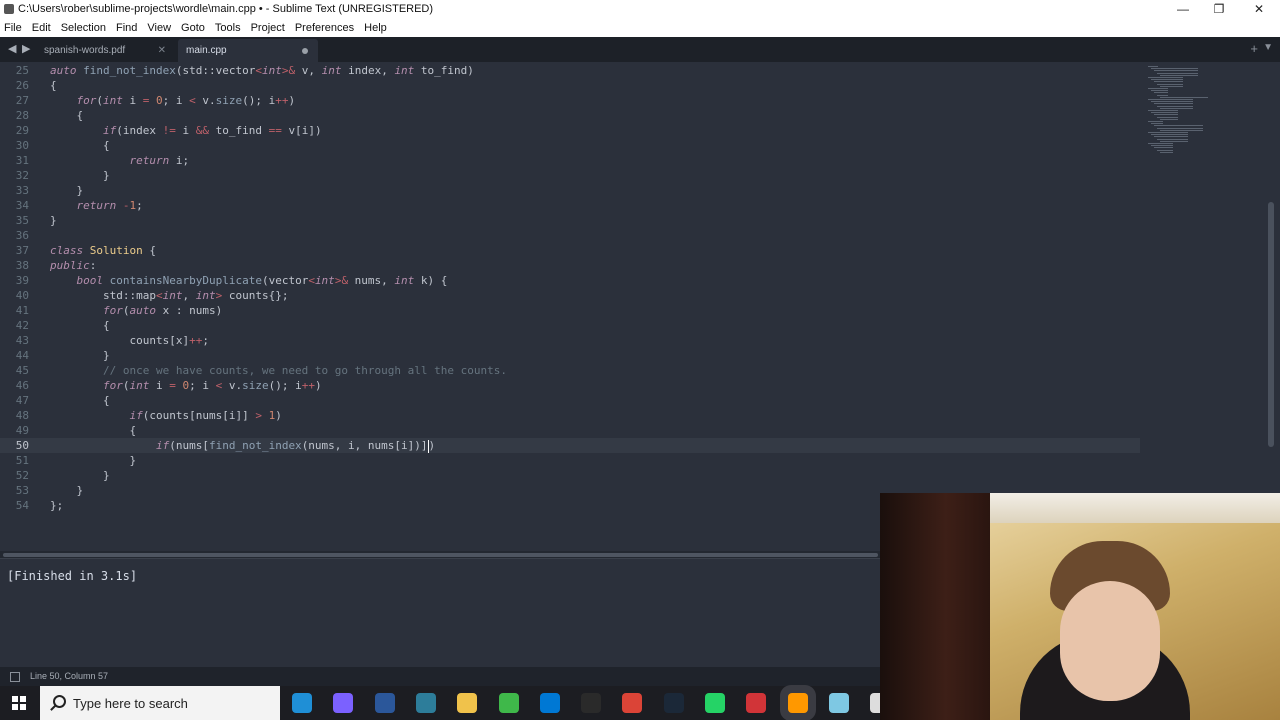  What do you see at coordinates (591, 703) in the screenshot?
I see `github-icon` at bounding box center [591, 703].